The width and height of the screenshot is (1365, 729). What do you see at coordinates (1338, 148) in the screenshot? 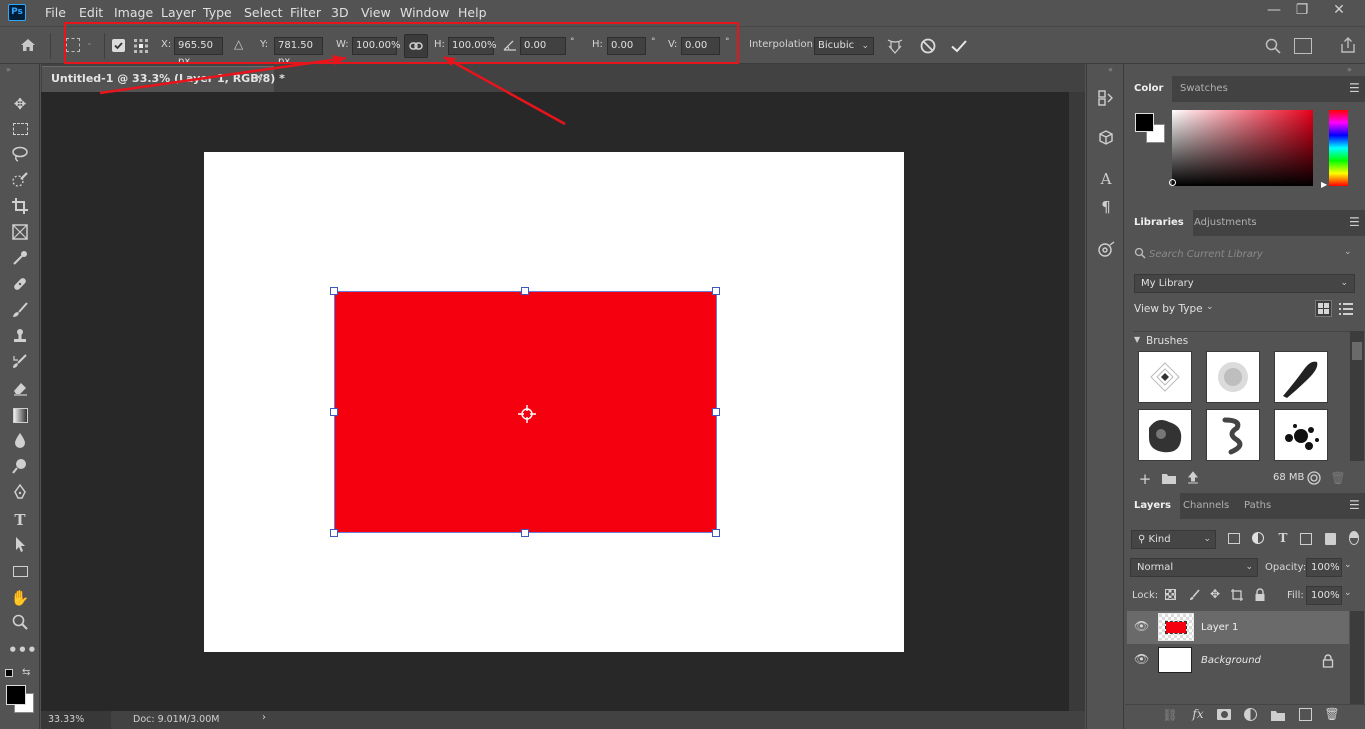
I see `hue-slider` at bounding box center [1338, 148].